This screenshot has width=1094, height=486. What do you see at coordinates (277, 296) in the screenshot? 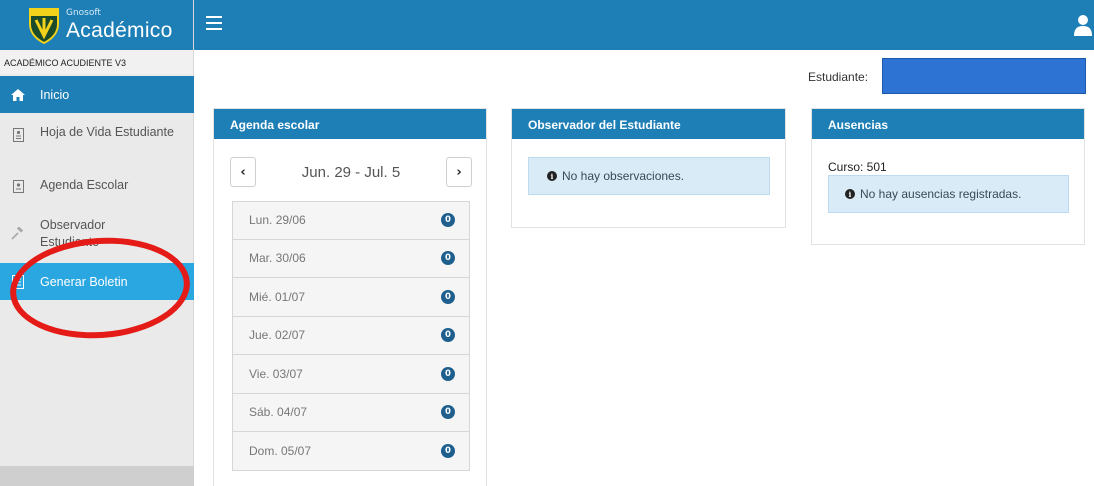
I see `day-label: Mié. 01/07` at bounding box center [277, 296].